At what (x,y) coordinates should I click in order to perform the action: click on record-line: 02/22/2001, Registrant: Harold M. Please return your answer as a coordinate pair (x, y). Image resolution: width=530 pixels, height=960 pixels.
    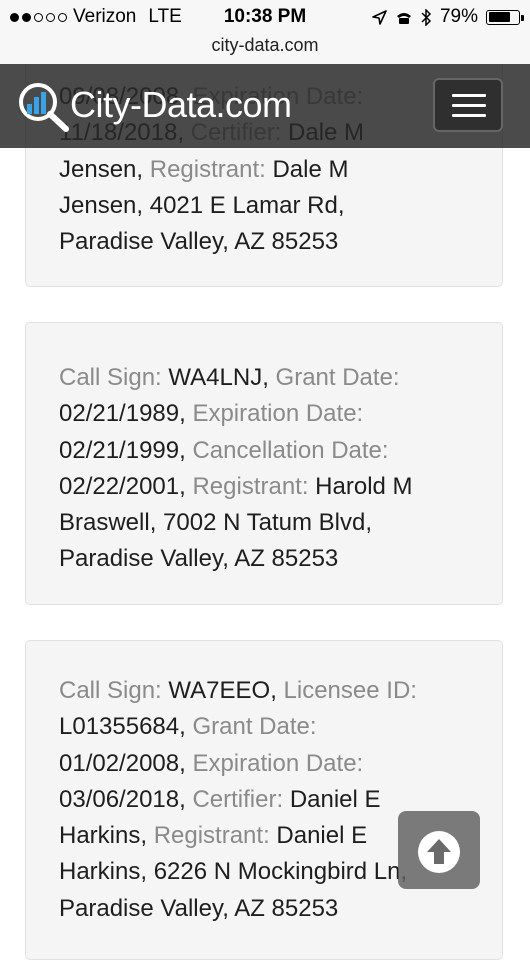
    Looking at the image, I should click on (265, 487).